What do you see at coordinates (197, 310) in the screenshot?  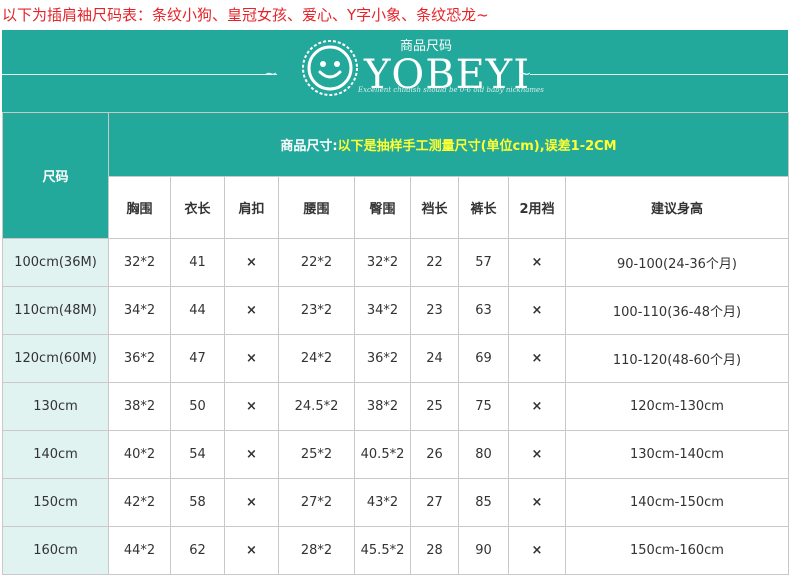 I see `length-cell: 44` at bounding box center [197, 310].